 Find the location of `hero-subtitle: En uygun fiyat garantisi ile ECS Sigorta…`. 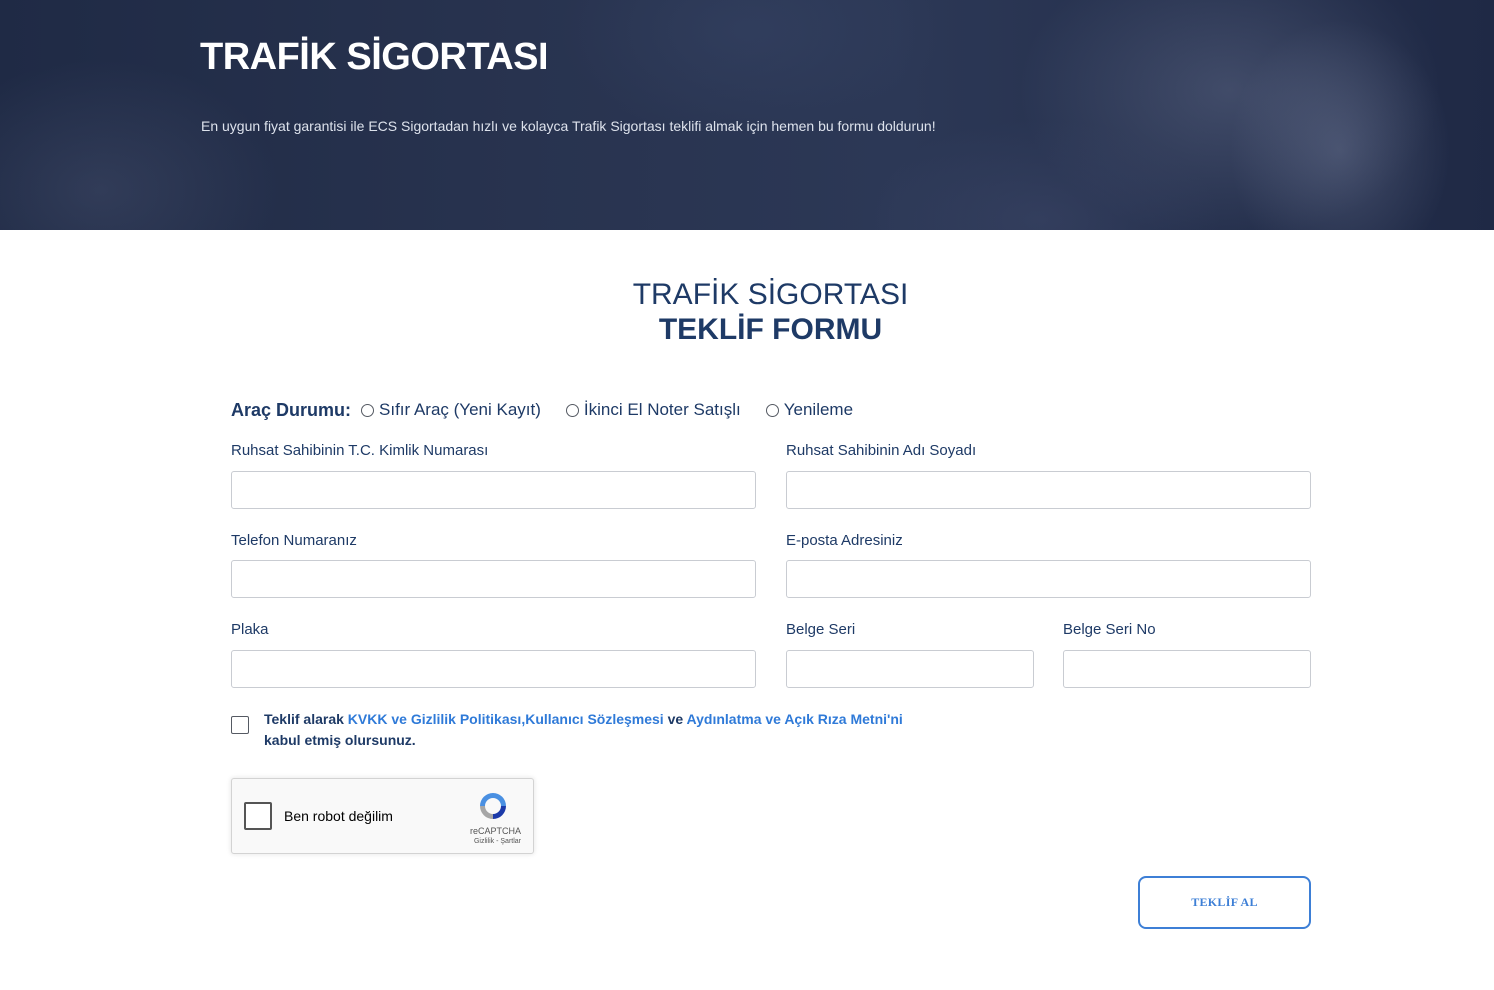

hero-subtitle: En uygun fiyat garantisi ile ECS Sigorta… is located at coordinates (568, 126).